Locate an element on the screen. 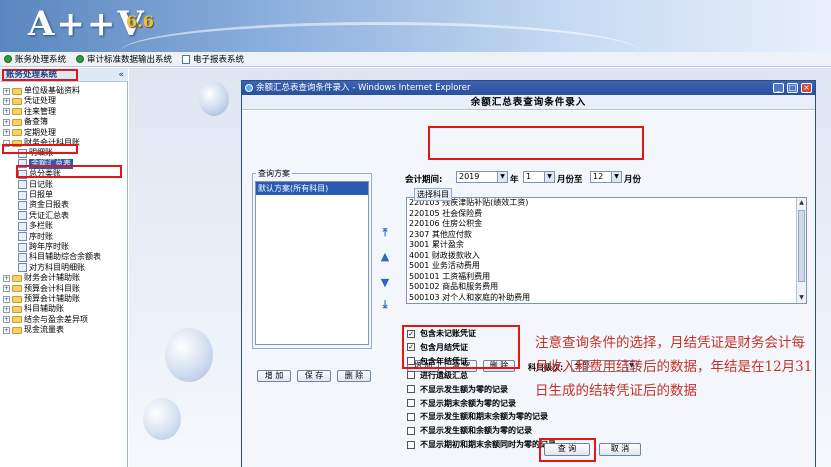  tree-item: + 预算会计科目账 is located at coordinates (41, 289).